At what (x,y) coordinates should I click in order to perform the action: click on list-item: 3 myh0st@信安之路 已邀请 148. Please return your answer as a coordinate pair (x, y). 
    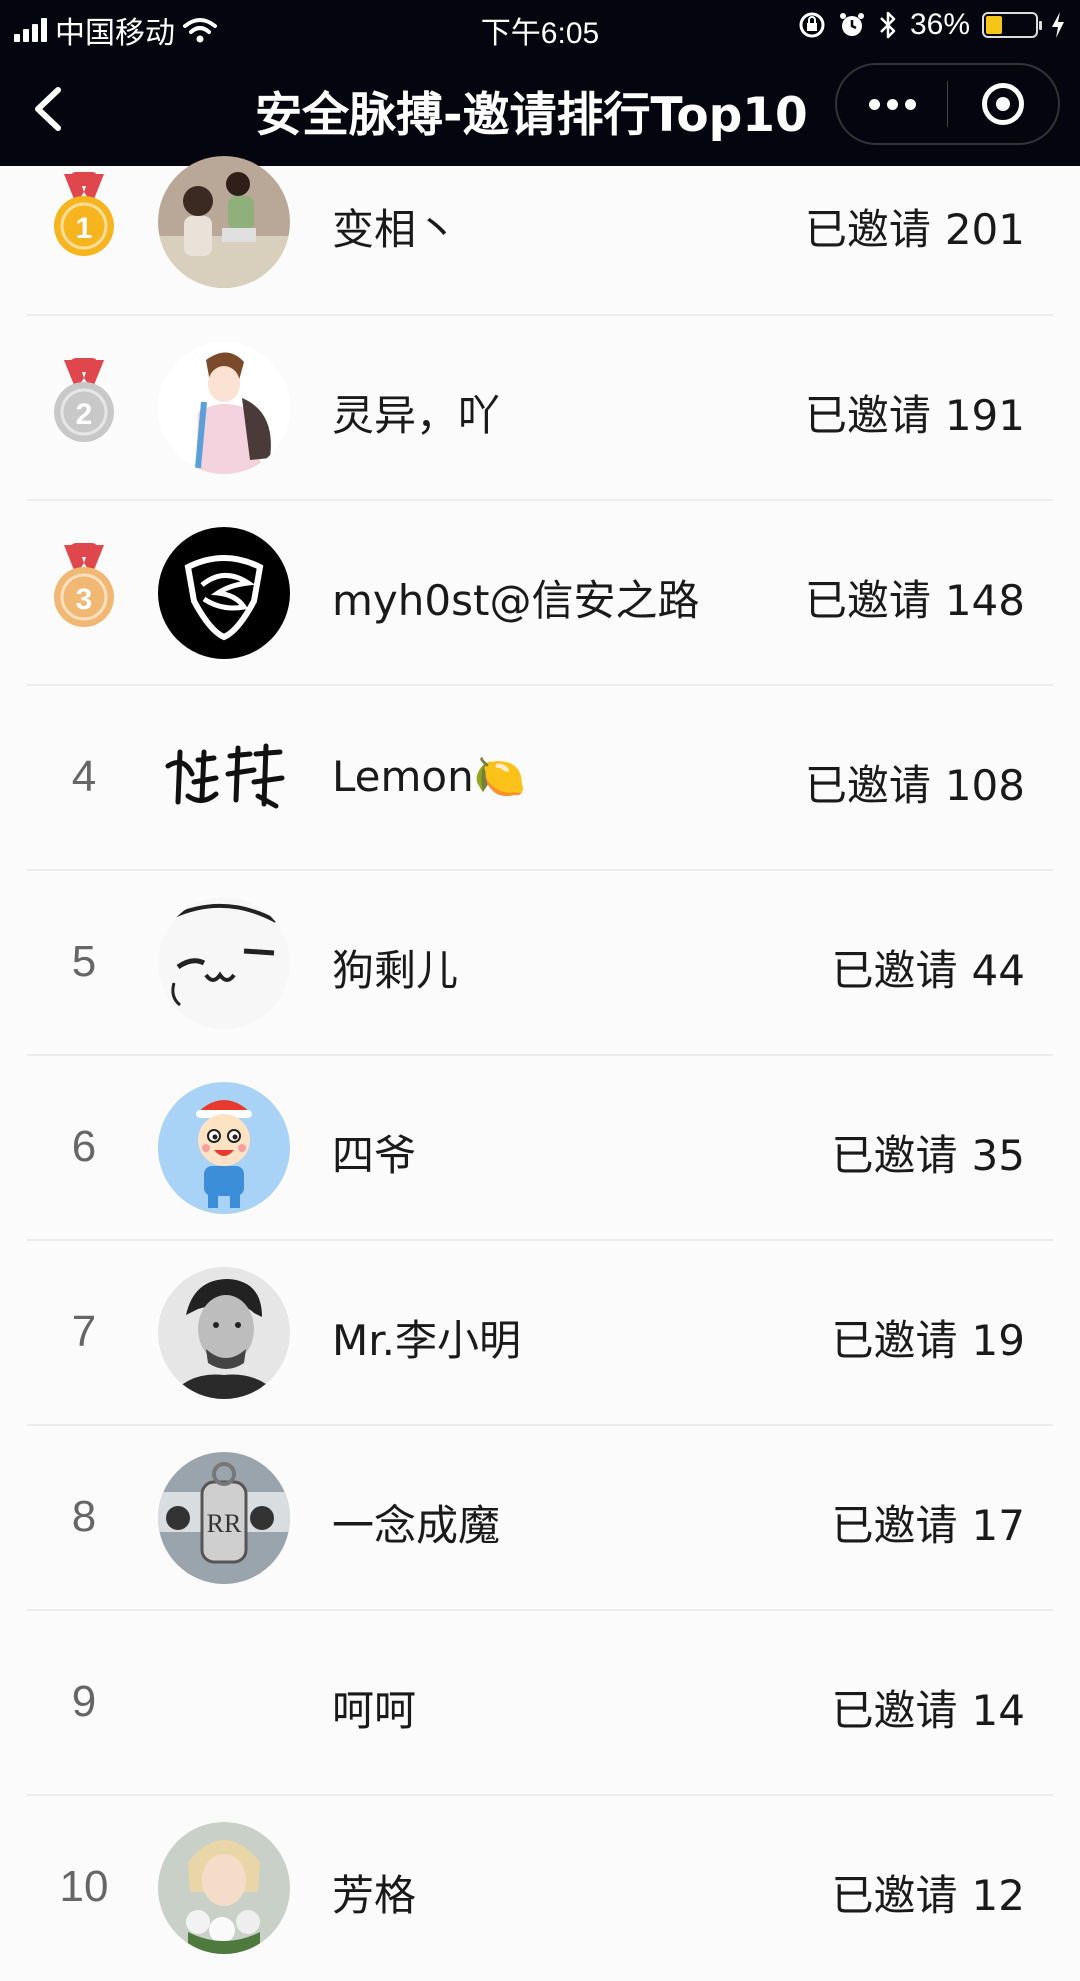
    Looking at the image, I should click on (540, 593).